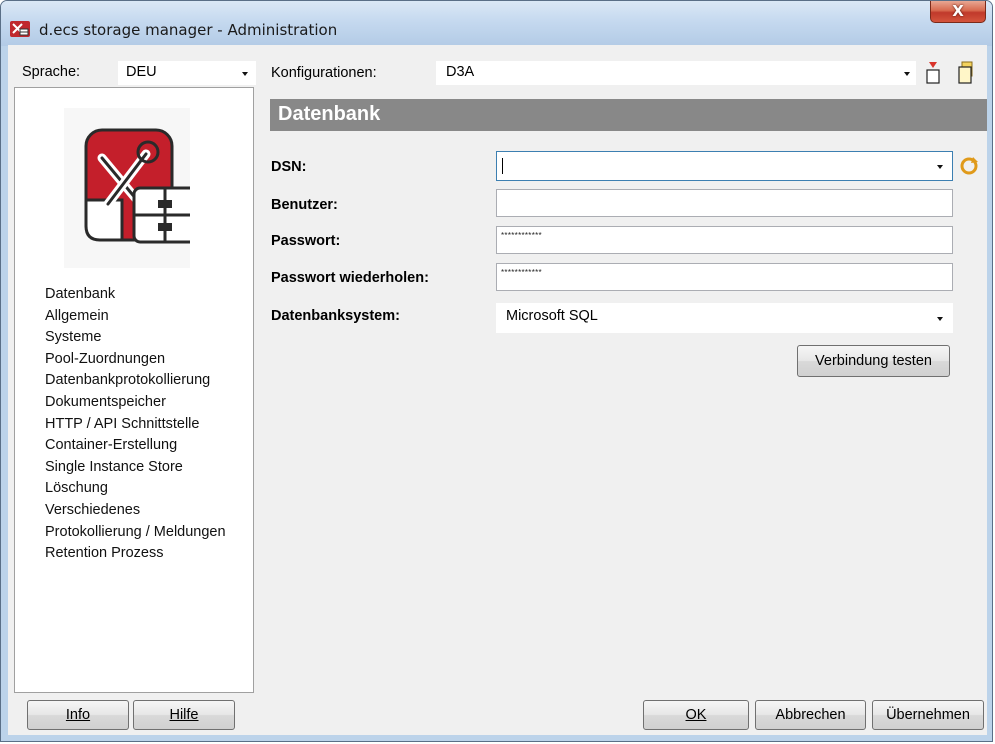 Image resolution: width=995 pixels, height=744 pixels. What do you see at coordinates (135, 489) in the screenshot?
I see `sidebar-item-loeschung: Löschung` at bounding box center [135, 489].